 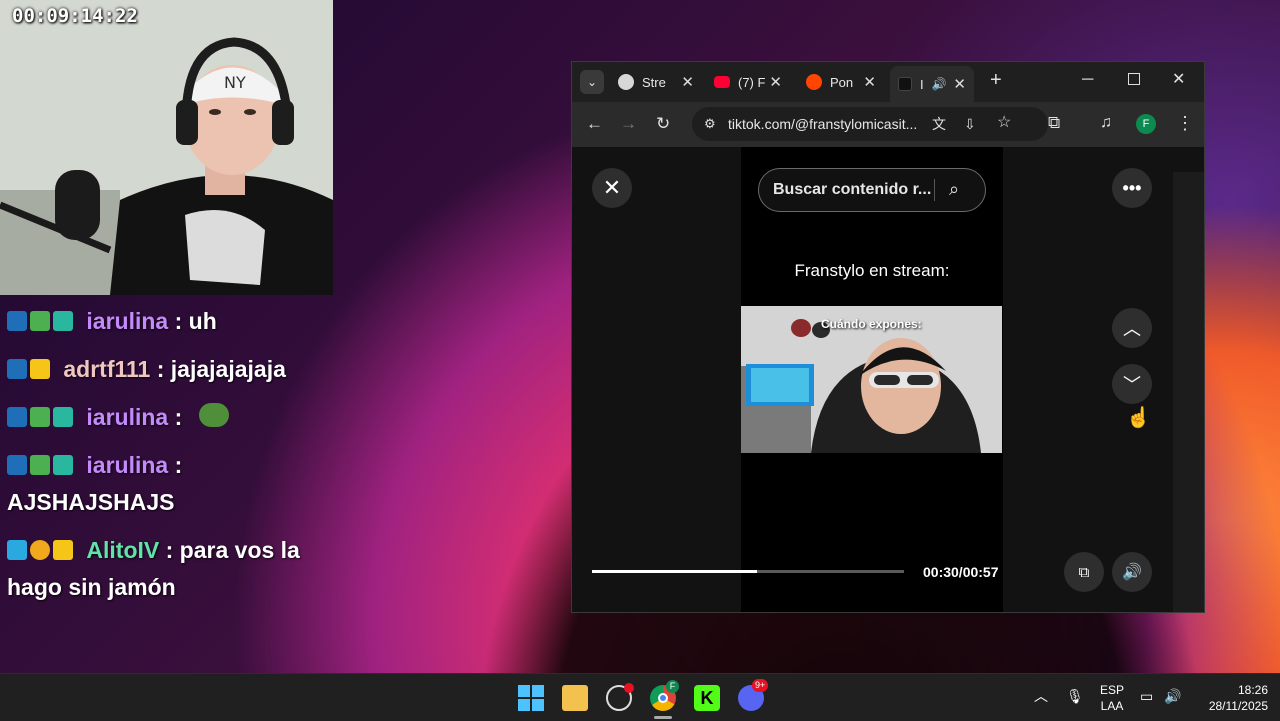 I want to click on chat-text: : para vos la, so click(x=232, y=550).